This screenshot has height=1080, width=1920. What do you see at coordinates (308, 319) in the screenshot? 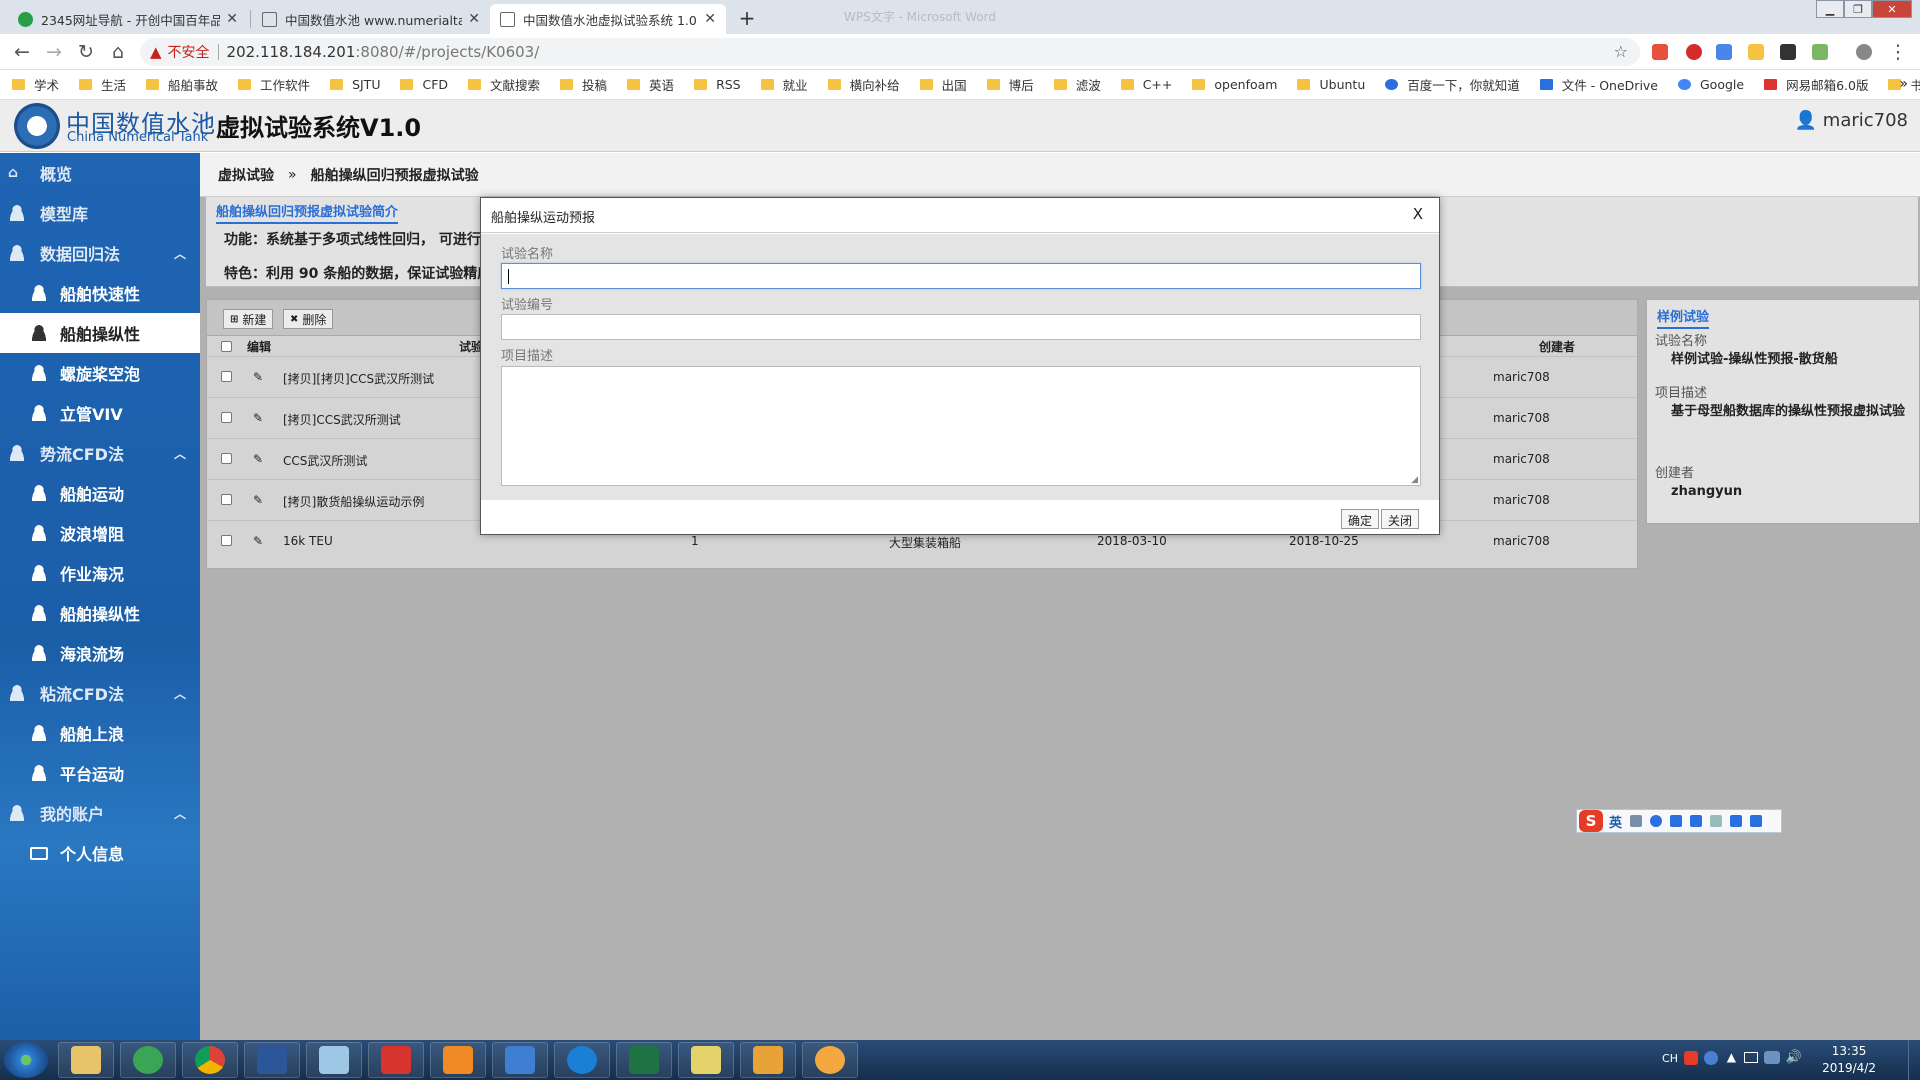
I see `delete-button: ✖ 删除` at bounding box center [308, 319].